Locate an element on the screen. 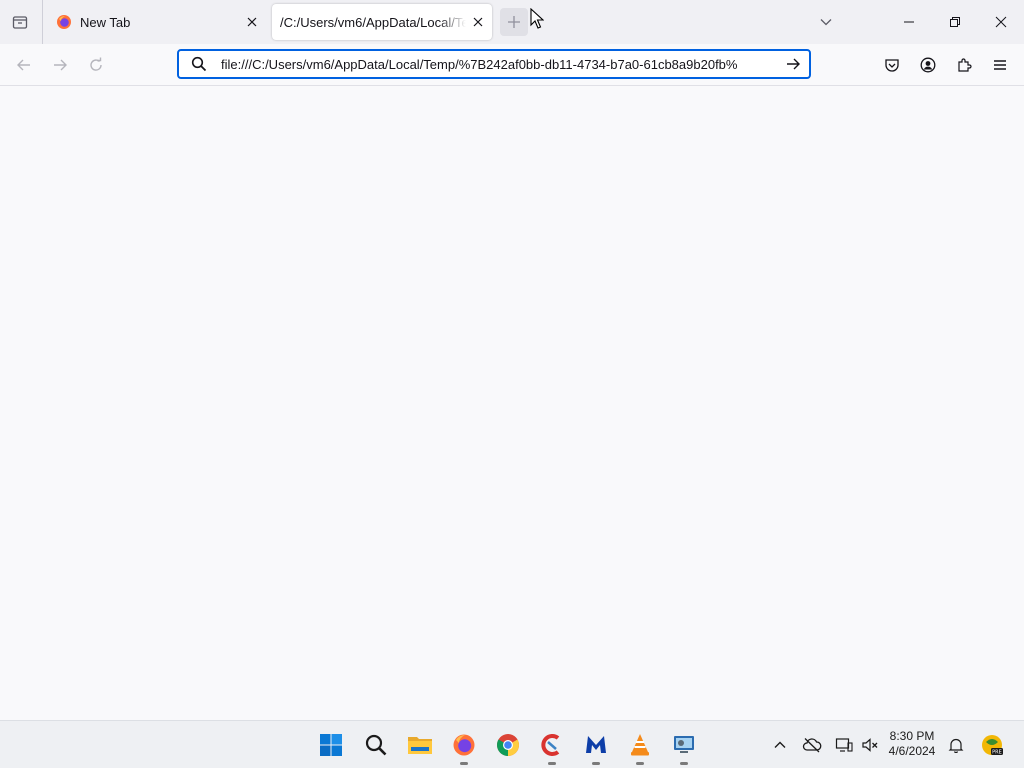 The width and height of the screenshot is (1024, 768). app-menu-button is located at coordinates (1000, 65).